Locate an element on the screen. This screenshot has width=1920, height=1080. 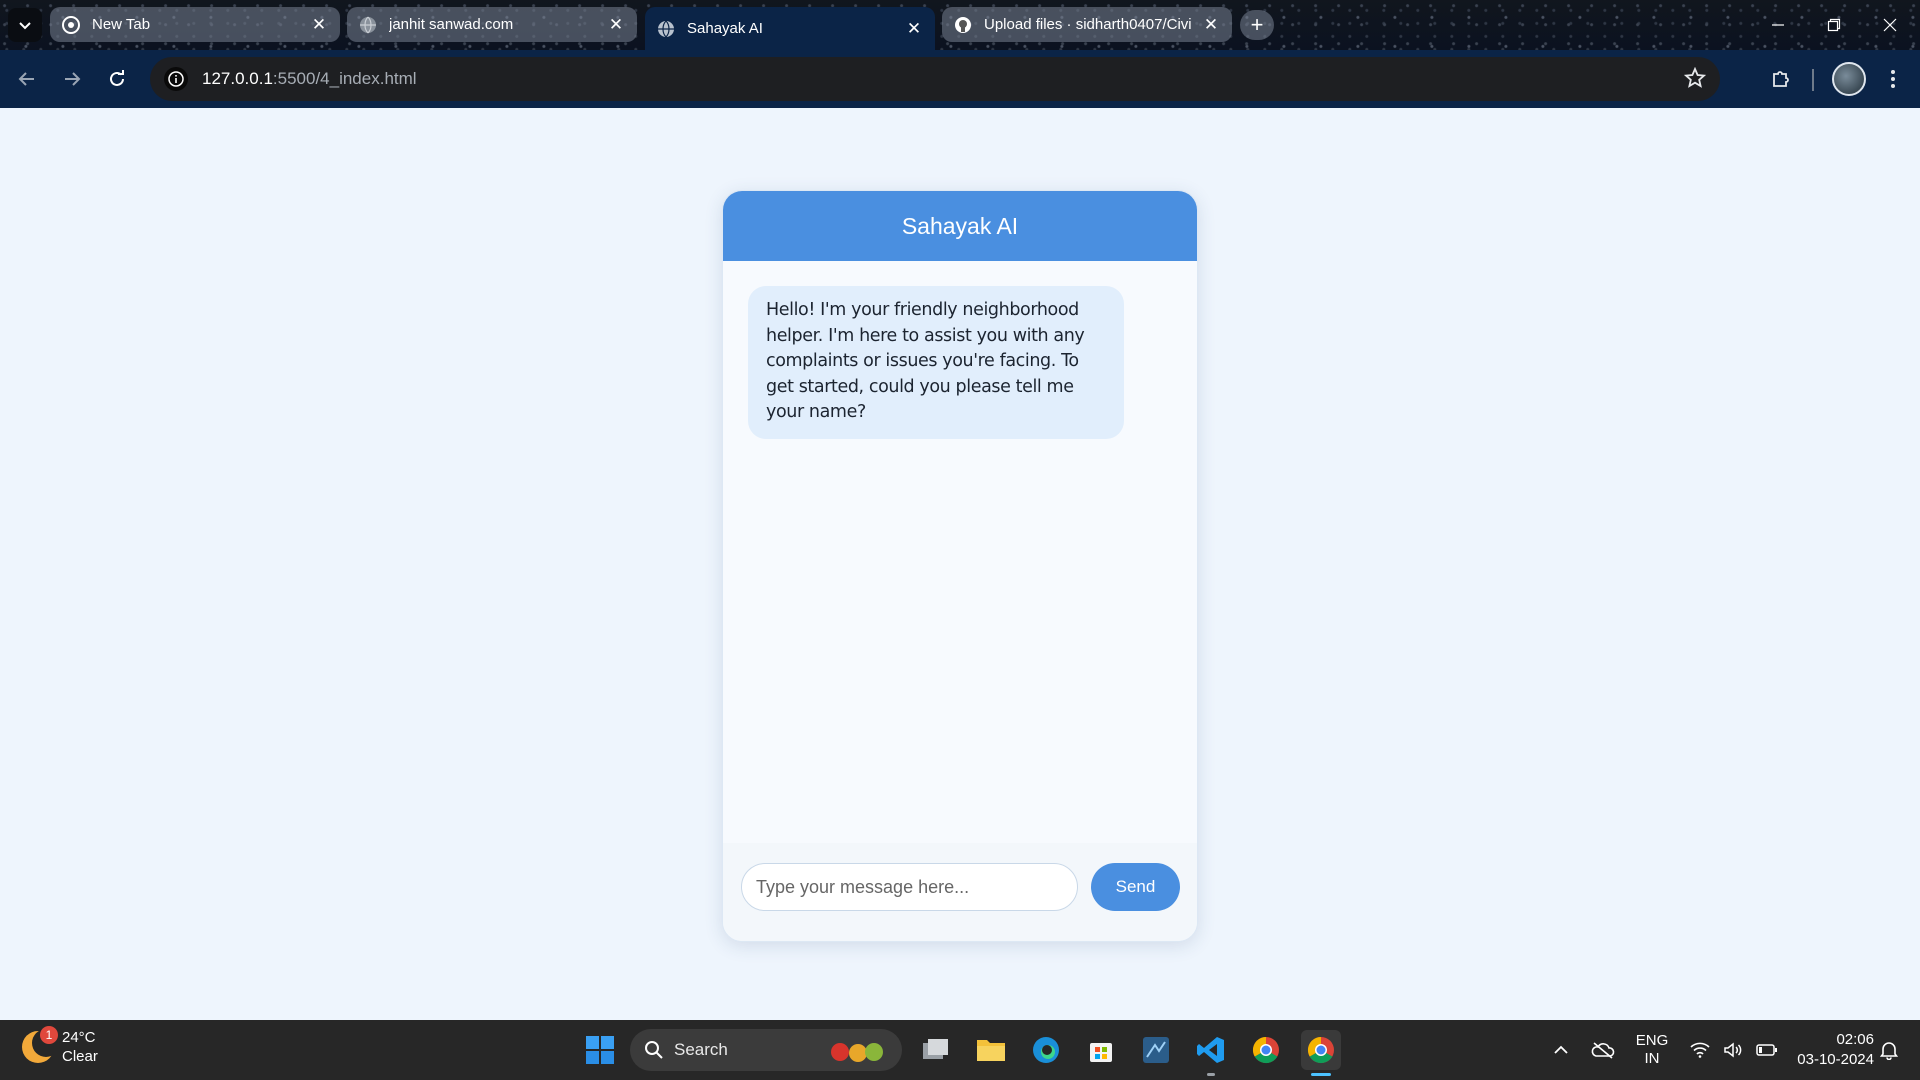
vscode-button is located at coordinates (1211, 1050).